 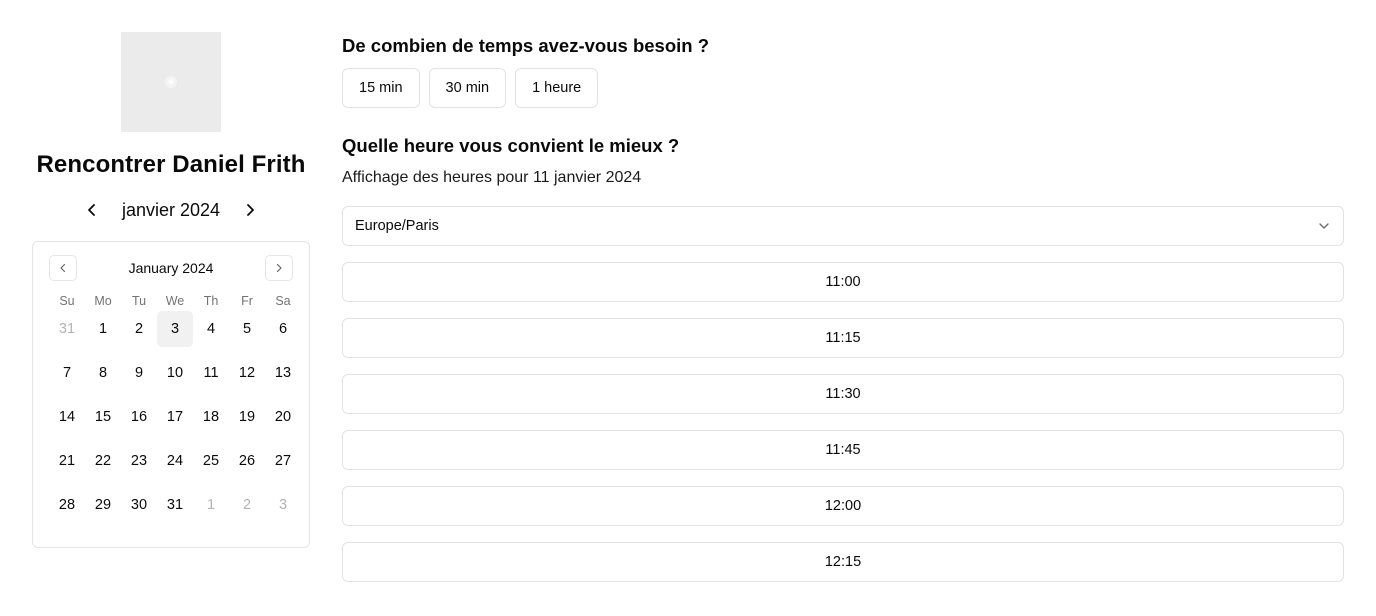 What do you see at coordinates (171, 164) in the screenshot?
I see `host-name: Rencontrer Daniel Frith` at bounding box center [171, 164].